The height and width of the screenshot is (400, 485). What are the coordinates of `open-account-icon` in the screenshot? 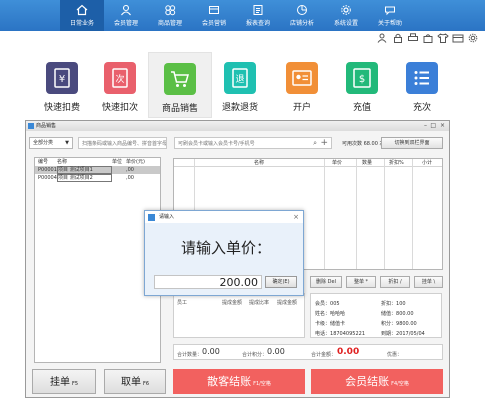 It's located at (302, 78).